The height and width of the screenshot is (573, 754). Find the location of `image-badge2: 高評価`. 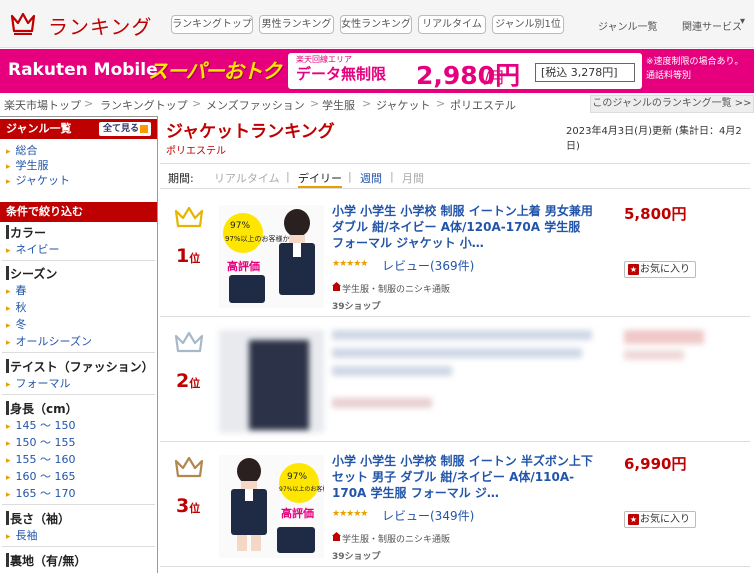

image-badge2: 高評価 is located at coordinates (243, 266).